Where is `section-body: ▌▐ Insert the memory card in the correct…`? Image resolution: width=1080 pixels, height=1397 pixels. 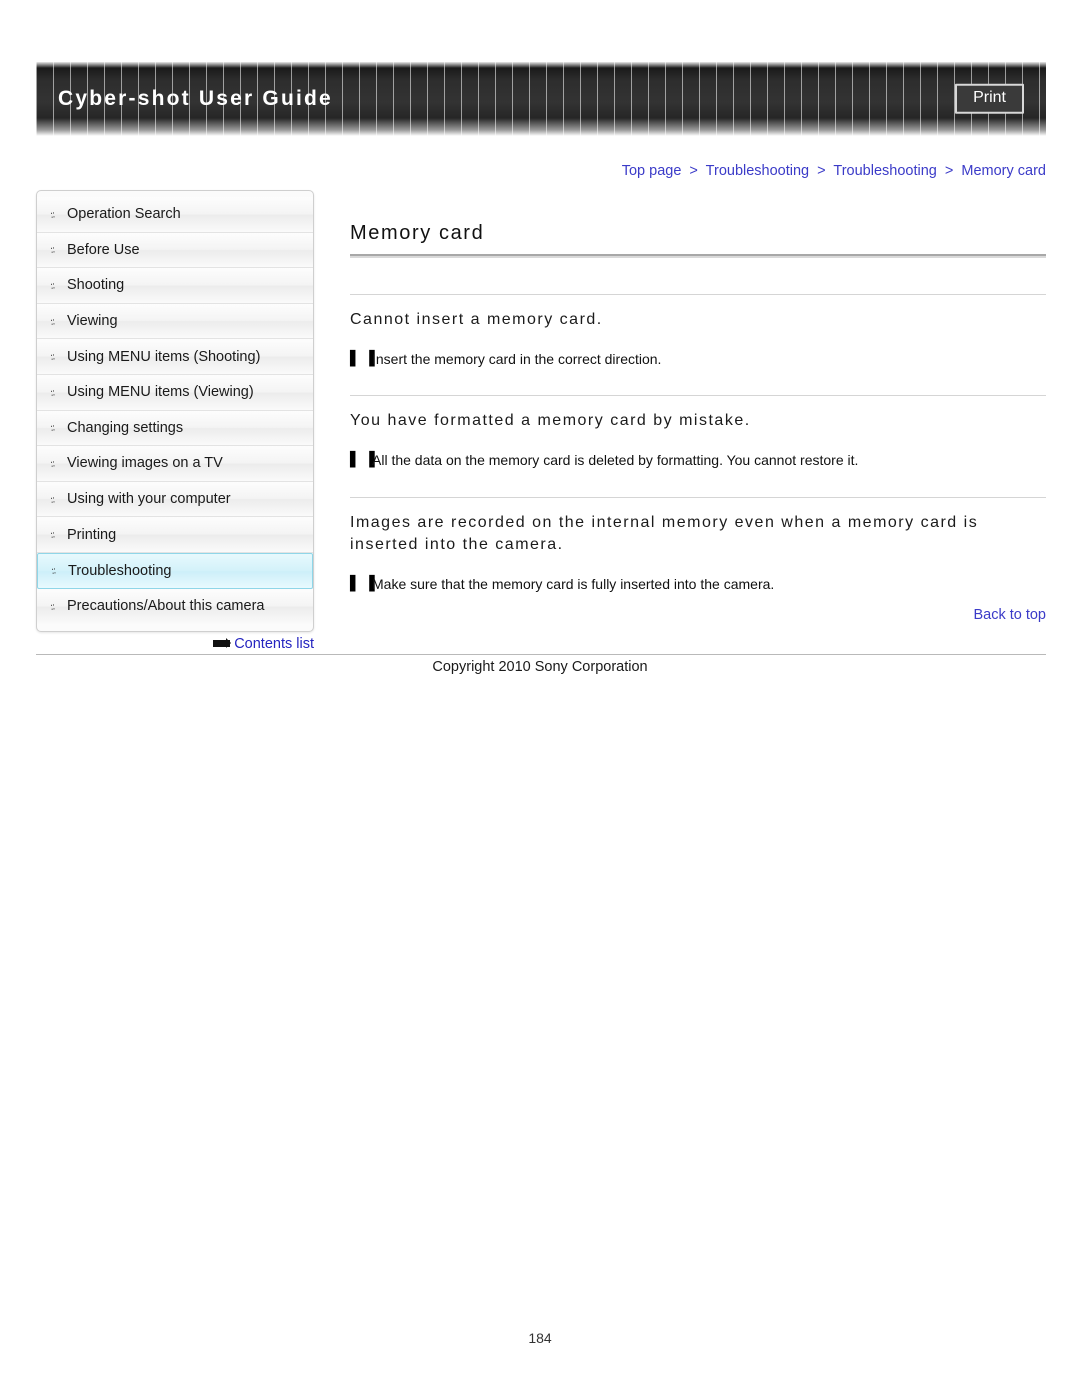
section-body: ▌▐ Insert the memory card in the correct… is located at coordinates (698, 360).